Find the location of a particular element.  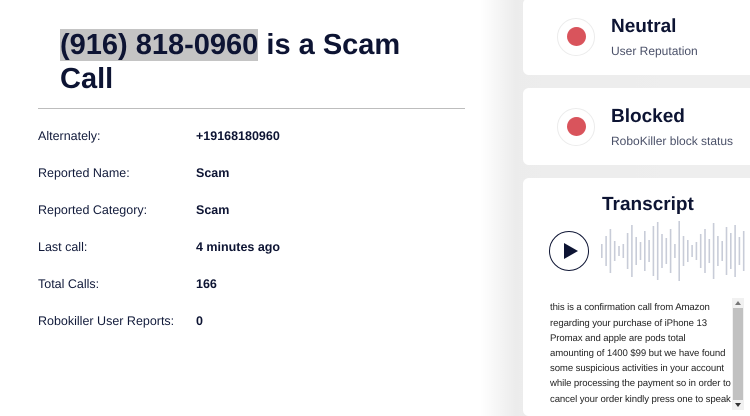

detail-label: Total Calls: is located at coordinates (69, 284).